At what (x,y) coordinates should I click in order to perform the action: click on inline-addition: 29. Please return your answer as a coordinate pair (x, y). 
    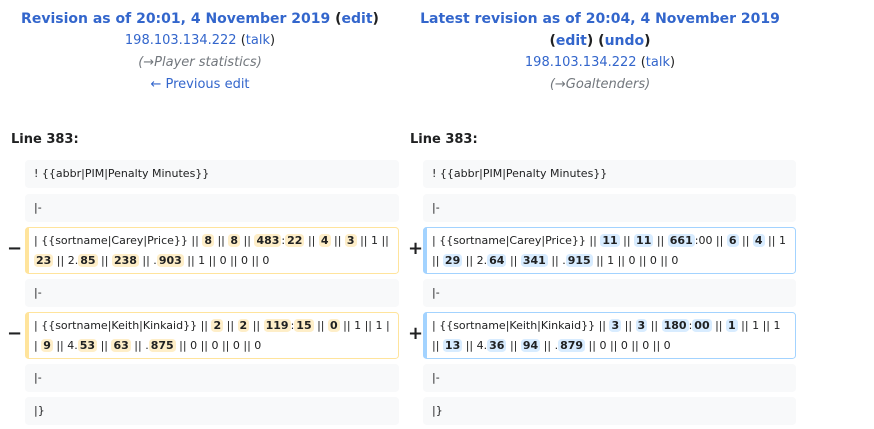
    Looking at the image, I should click on (452, 260).